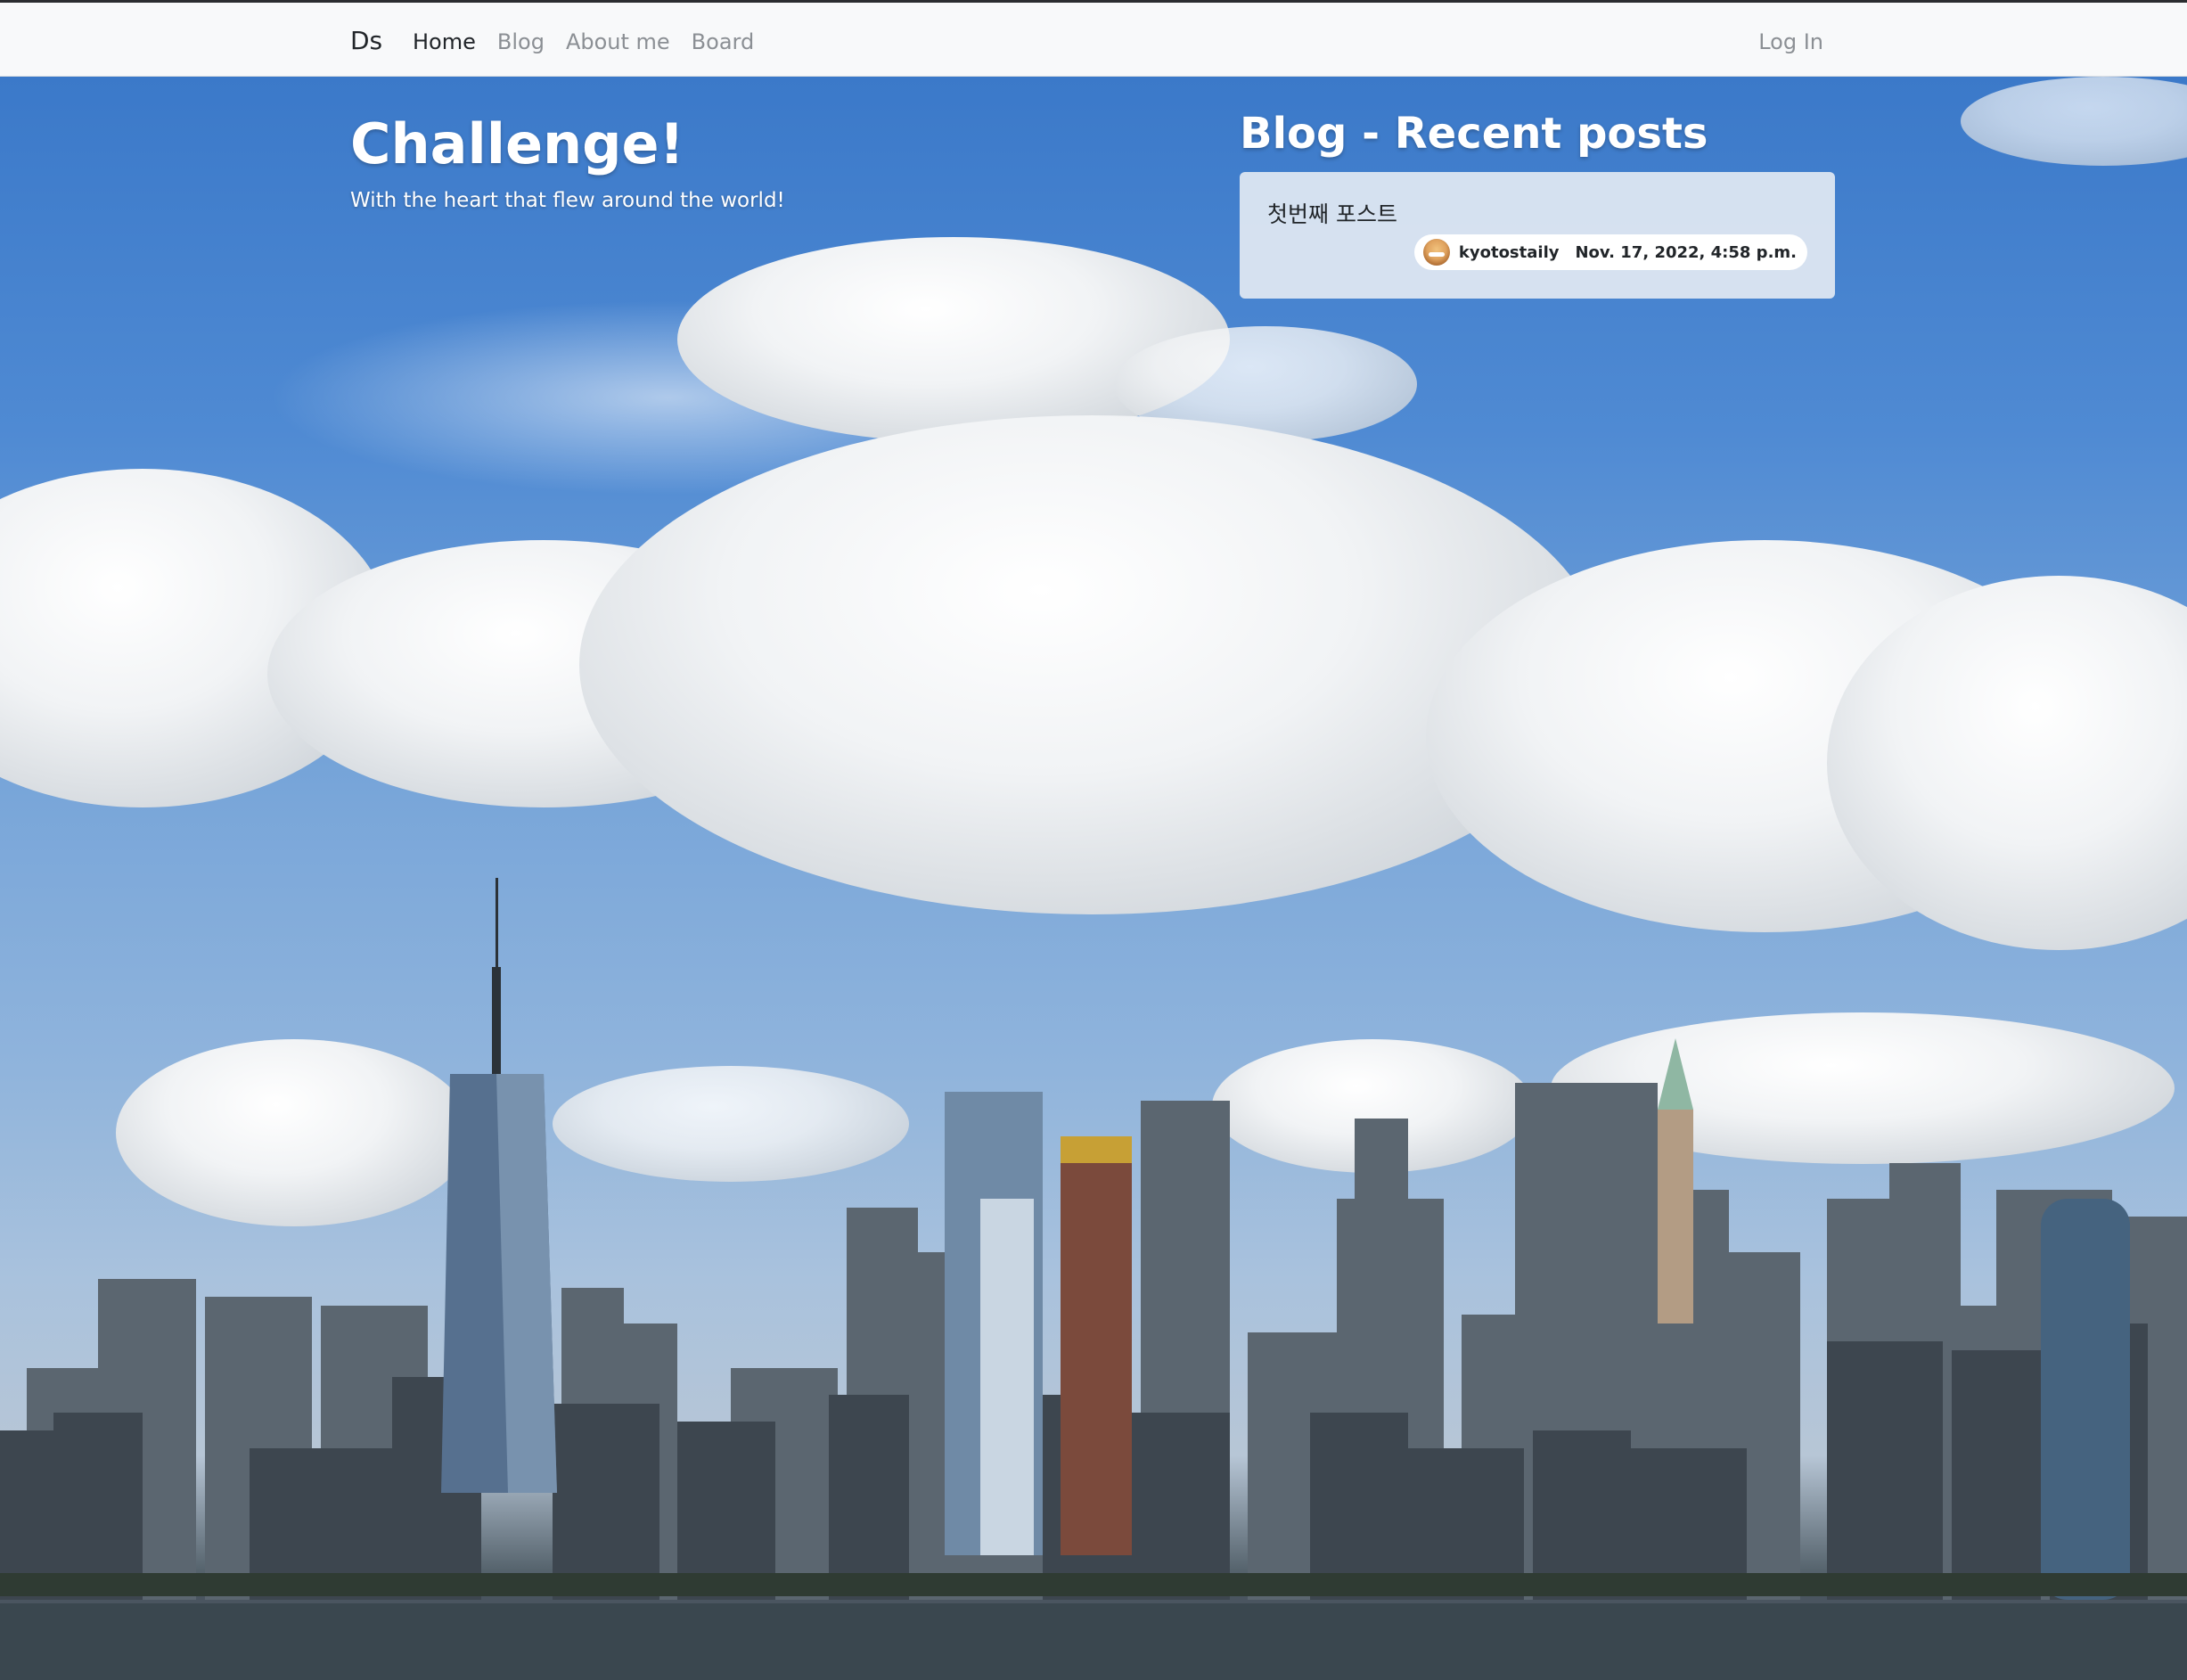  What do you see at coordinates (618, 41) in the screenshot?
I see `nav-link-about-me: About me` at bounding box center [618, 41].